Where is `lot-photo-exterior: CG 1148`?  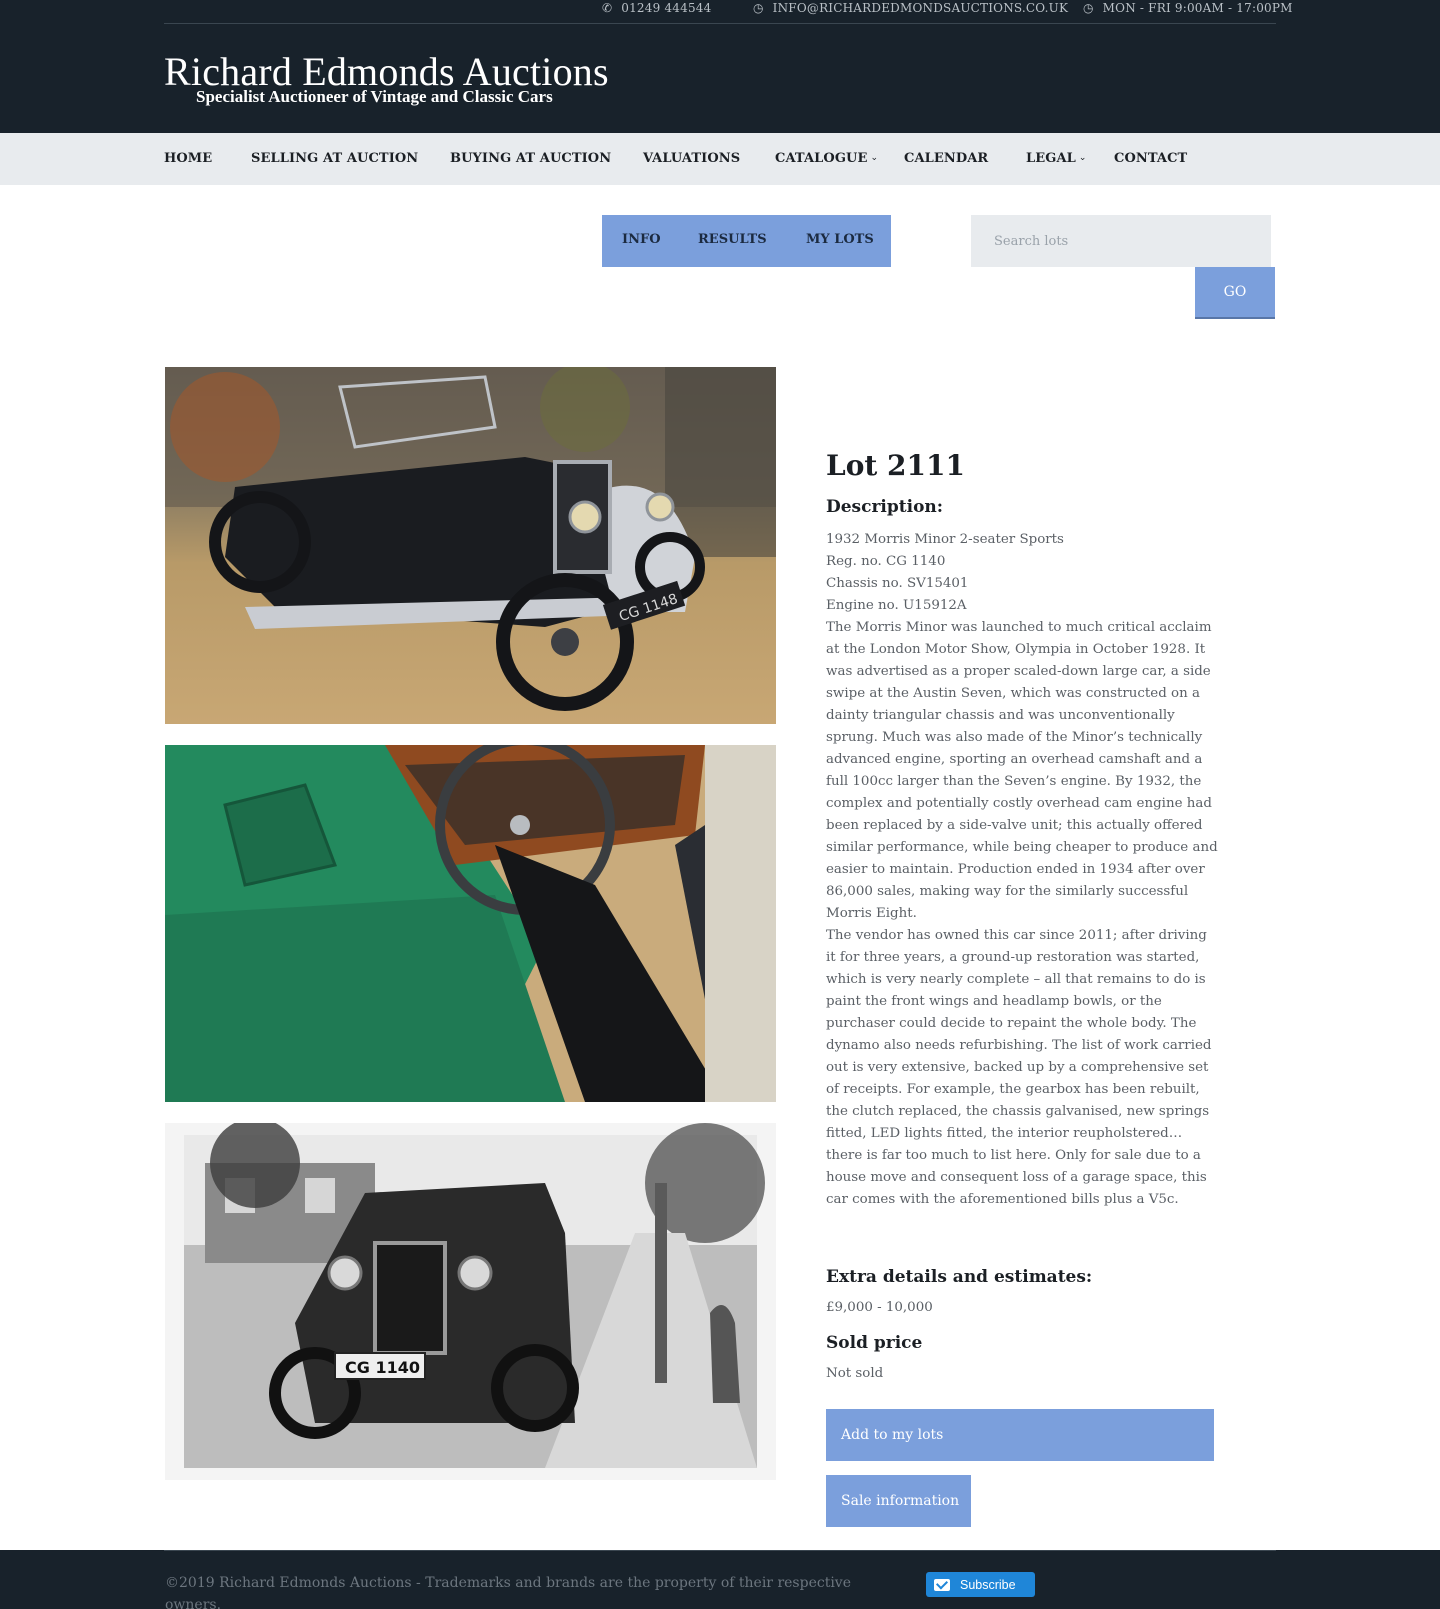
lot-photo-exterior: CG 1148 is located at coordinates (470, 545).